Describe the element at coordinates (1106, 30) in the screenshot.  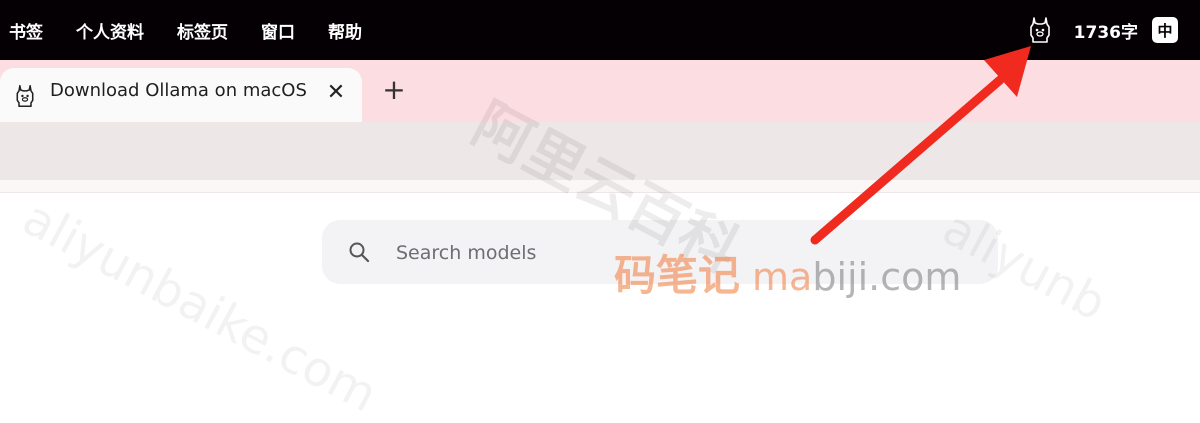
I see `word-count-indicator: 1736字` at that location.